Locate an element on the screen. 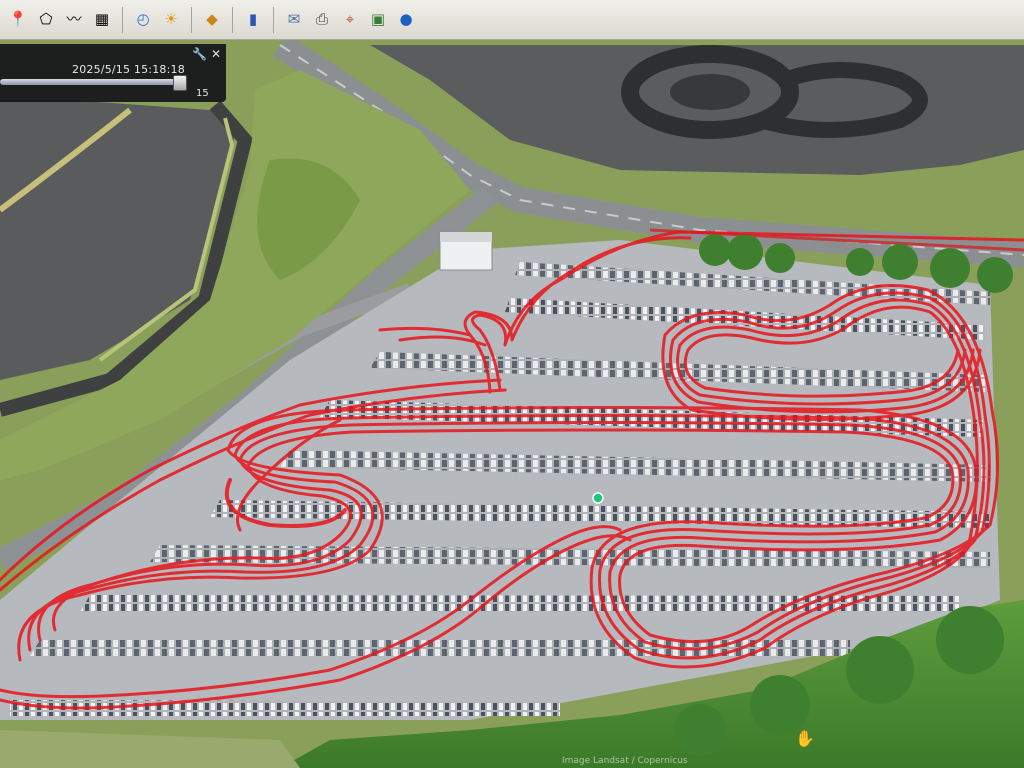 The height and width of the screenshot is (768, 1024). imagery-attribution: Image Landsat / Copernicus is located at coordinates (625, 761).